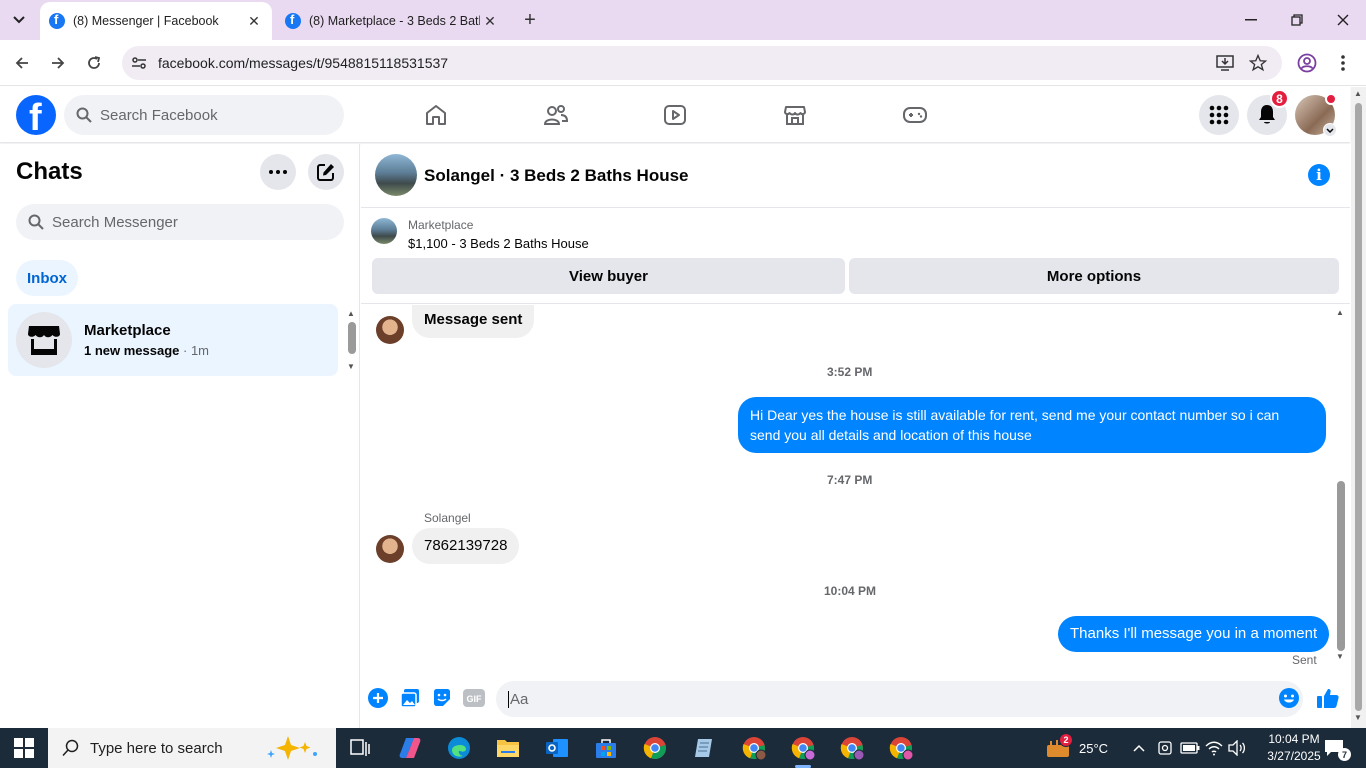 The image size is (1366, 768). What do you see at coordinates (1194, 634) in the screenshot?
I see `message-bubble-outgoing: Thanks I'll message you in a moment` at bounding box center [1194, 634].